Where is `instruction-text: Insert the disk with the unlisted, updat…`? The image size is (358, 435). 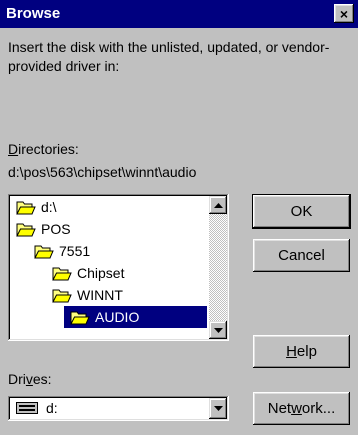 instruction-text: Insert the disk with the unlisted, updat… is located at coordinates (169, 56).